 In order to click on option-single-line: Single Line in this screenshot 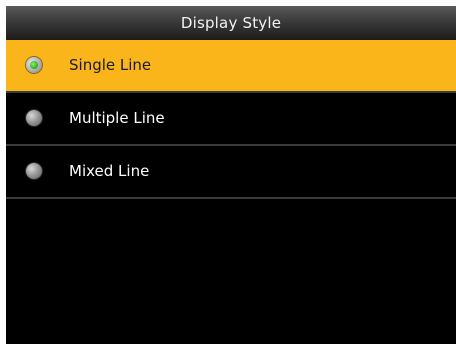, I will do `click(231, 66)`.